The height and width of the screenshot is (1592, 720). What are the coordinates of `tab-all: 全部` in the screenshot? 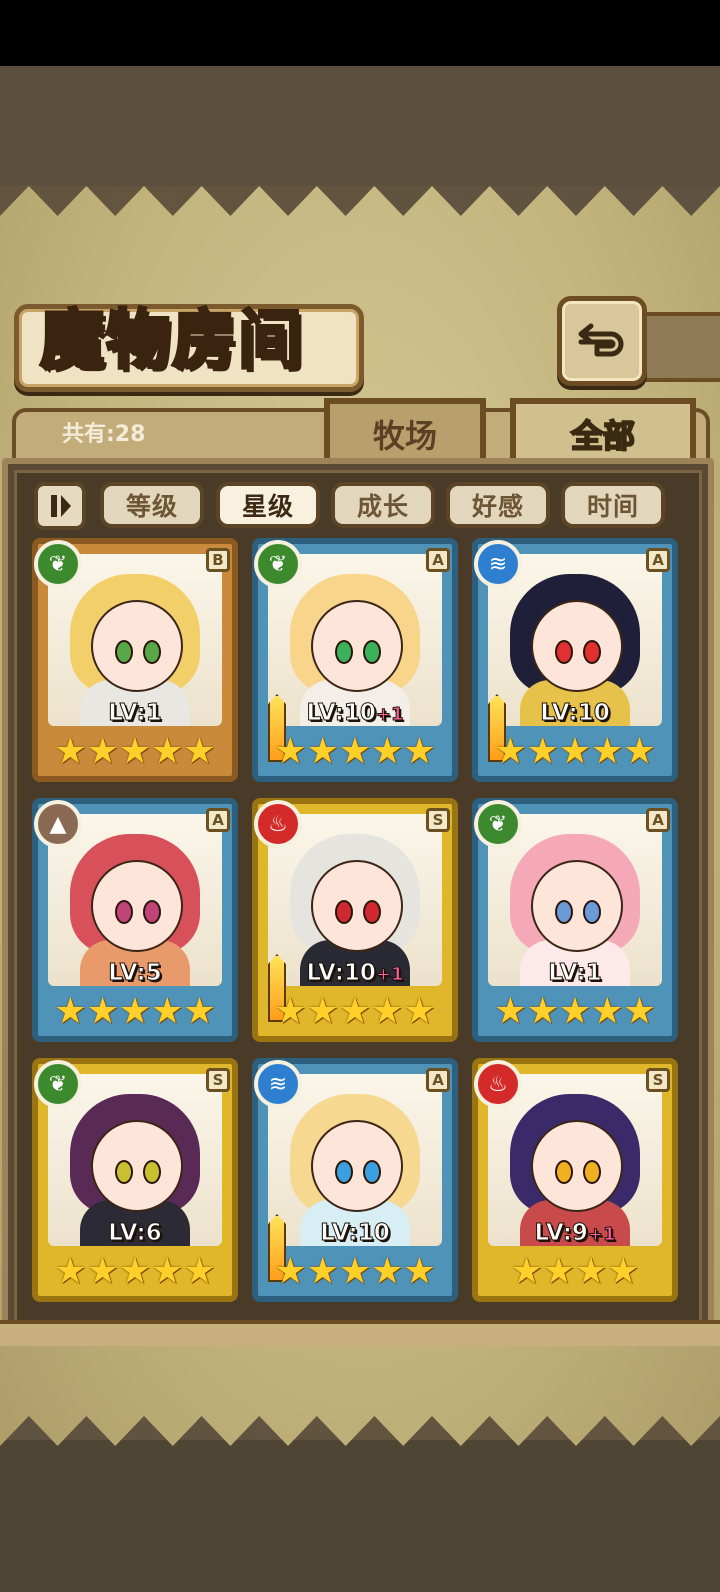 It's located at (603, 431).